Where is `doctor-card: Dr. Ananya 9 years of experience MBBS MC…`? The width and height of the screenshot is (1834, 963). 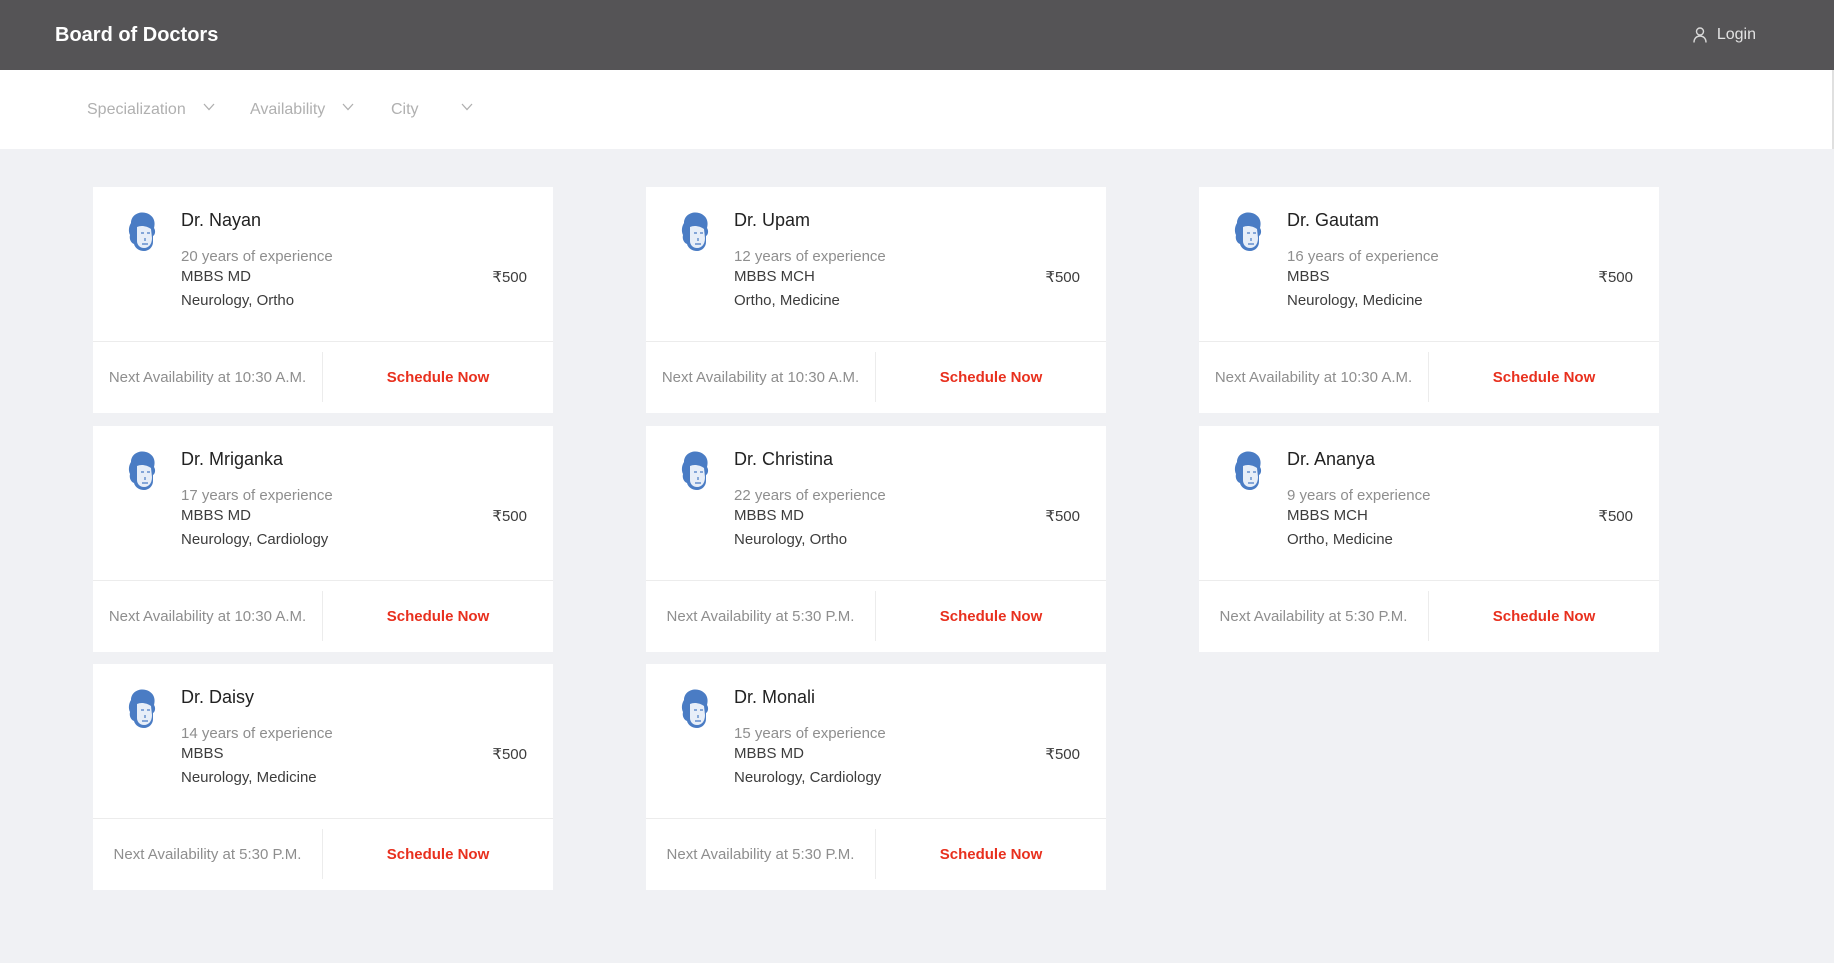
doctor-card: Dr. Ananya 9 years of experience MBBS MC… is located at coordinates (1429, 539).